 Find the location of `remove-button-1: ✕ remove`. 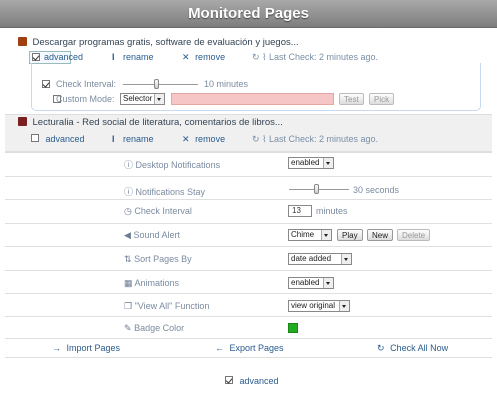

remove-button-1: ✕ remove is located at coordinates (203, 57).